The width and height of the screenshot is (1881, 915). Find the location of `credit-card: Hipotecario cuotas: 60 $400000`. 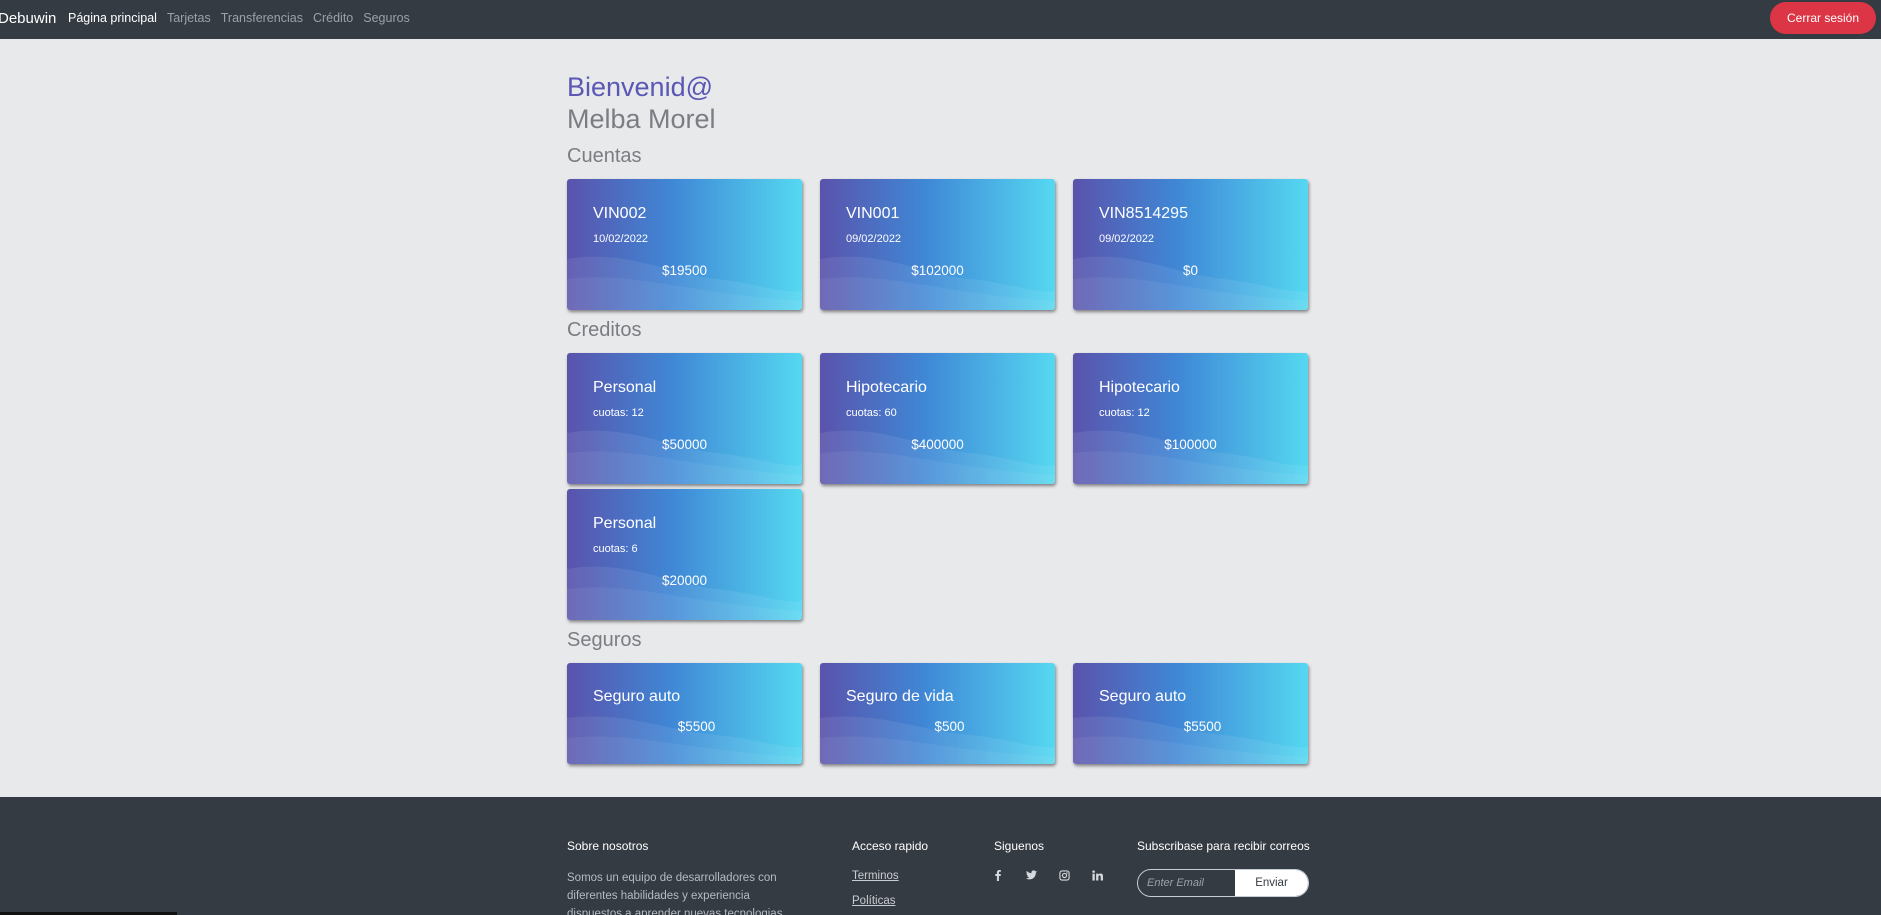

credit-card: Hipotecario cuotas: 60 $400000 is located at coordinates (937, 418).